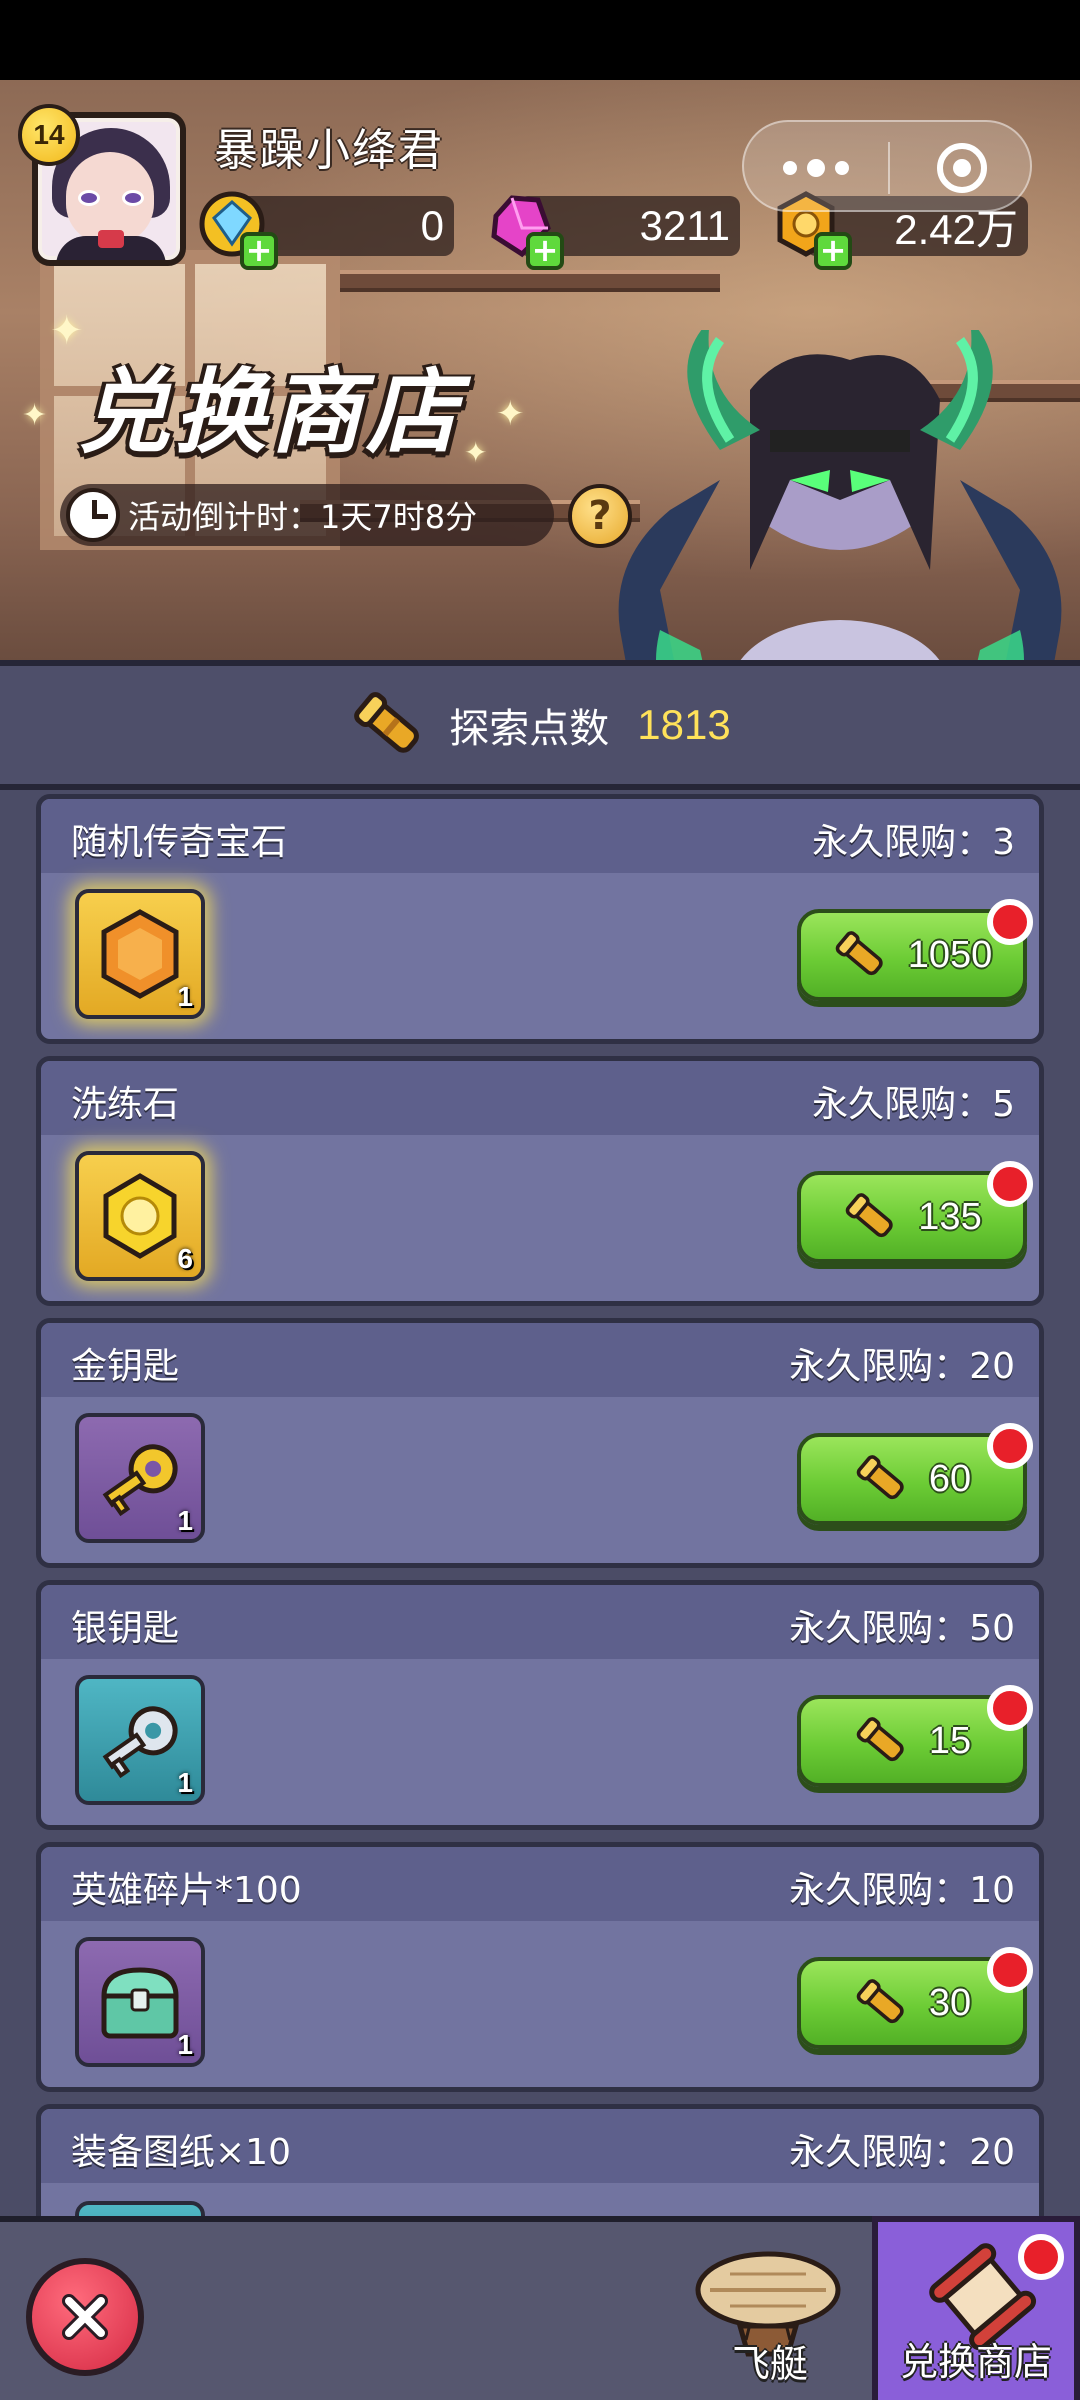 This screenshot has height=2400, width=1080. What do you see at coordinates (523, 229) in the screenshot?
I see `pink-crystal-icon: +` at bounding box center [523, 229].